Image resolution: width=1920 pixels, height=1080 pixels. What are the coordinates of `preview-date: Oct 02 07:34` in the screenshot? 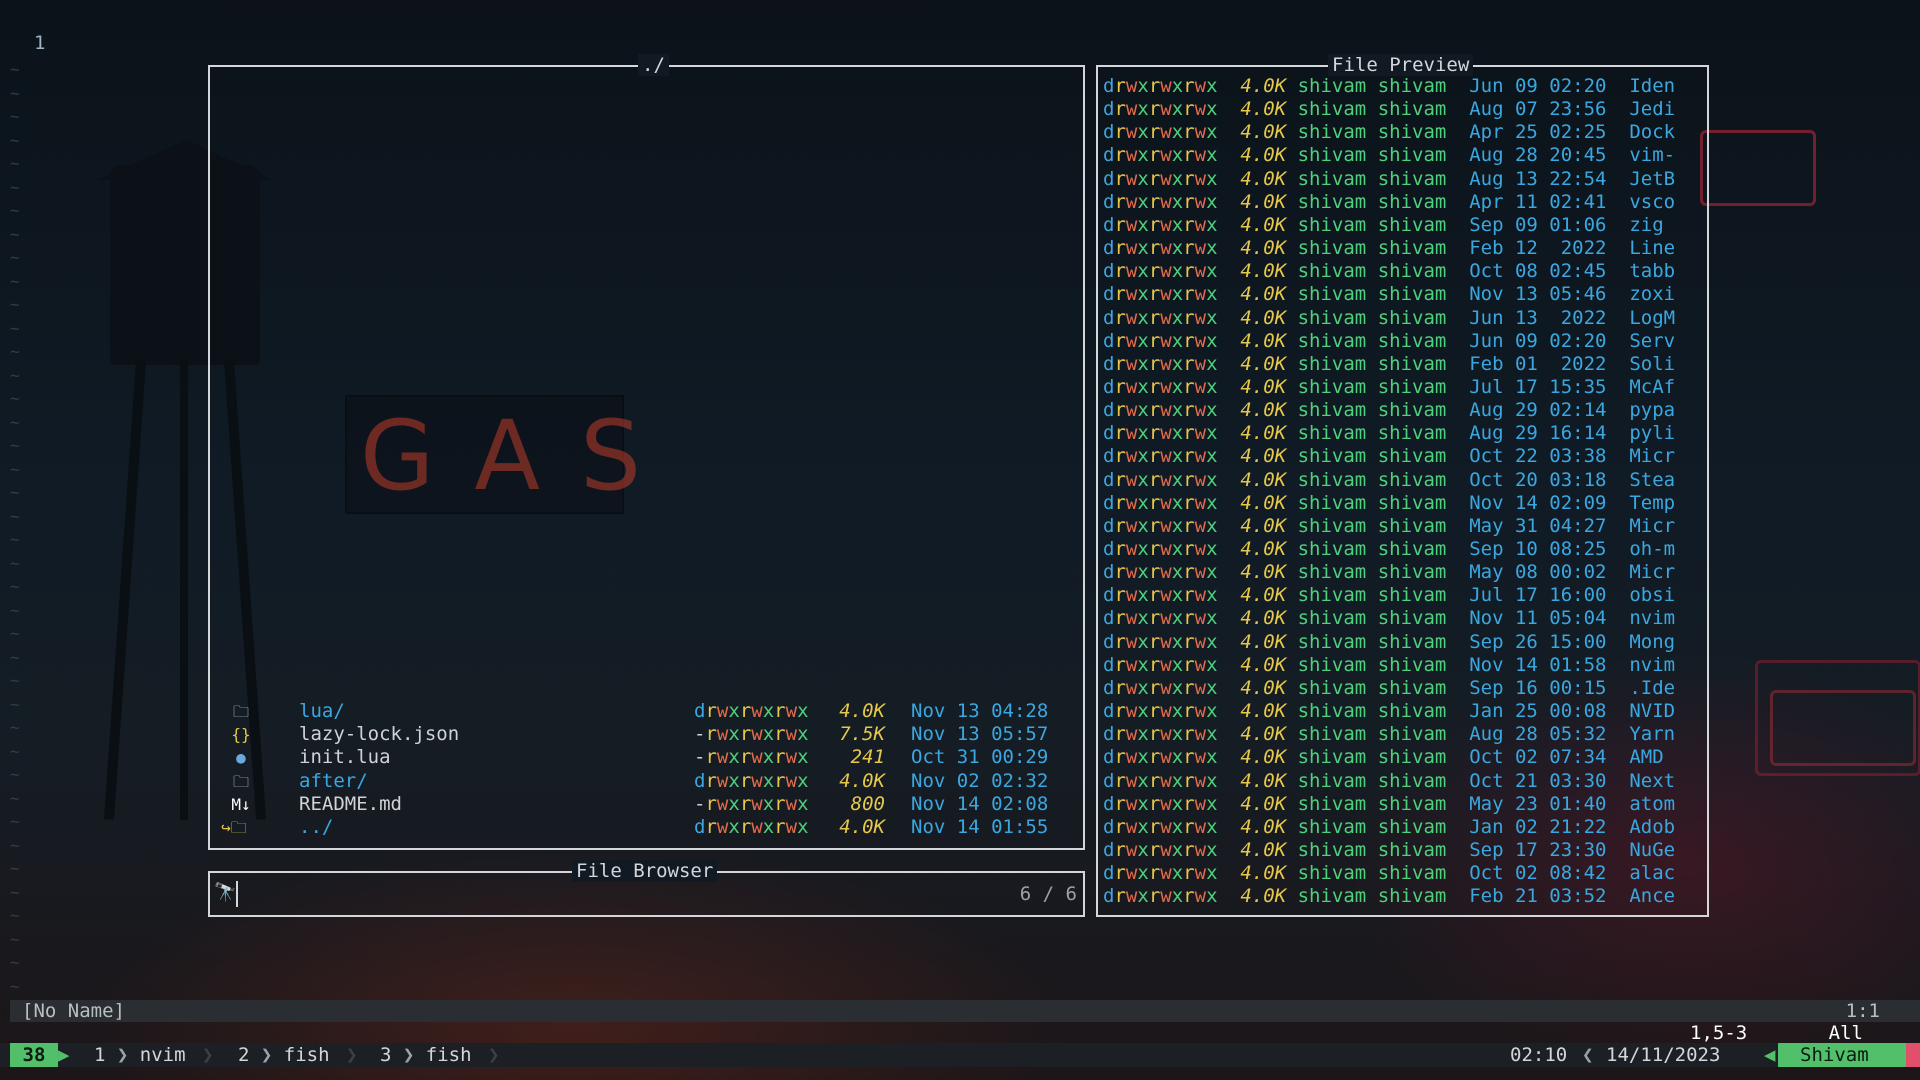 It's located at (1549, 757).